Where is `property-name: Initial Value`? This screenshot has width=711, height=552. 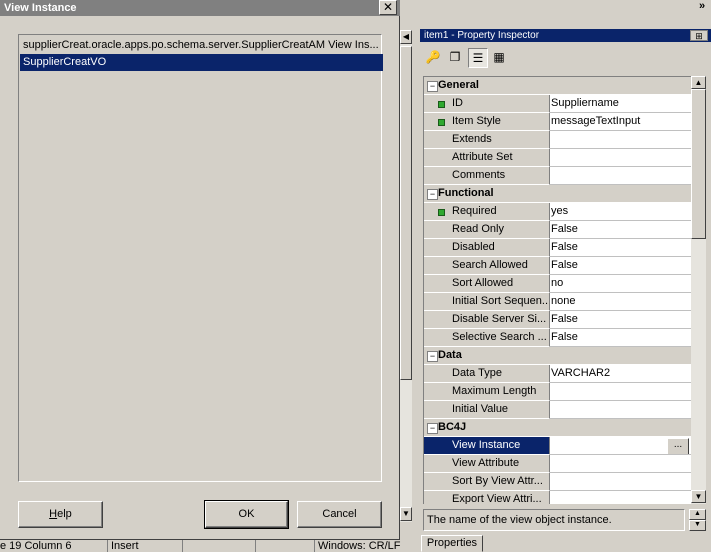
property-name: Initial Value is located at coordinates (487, 410).